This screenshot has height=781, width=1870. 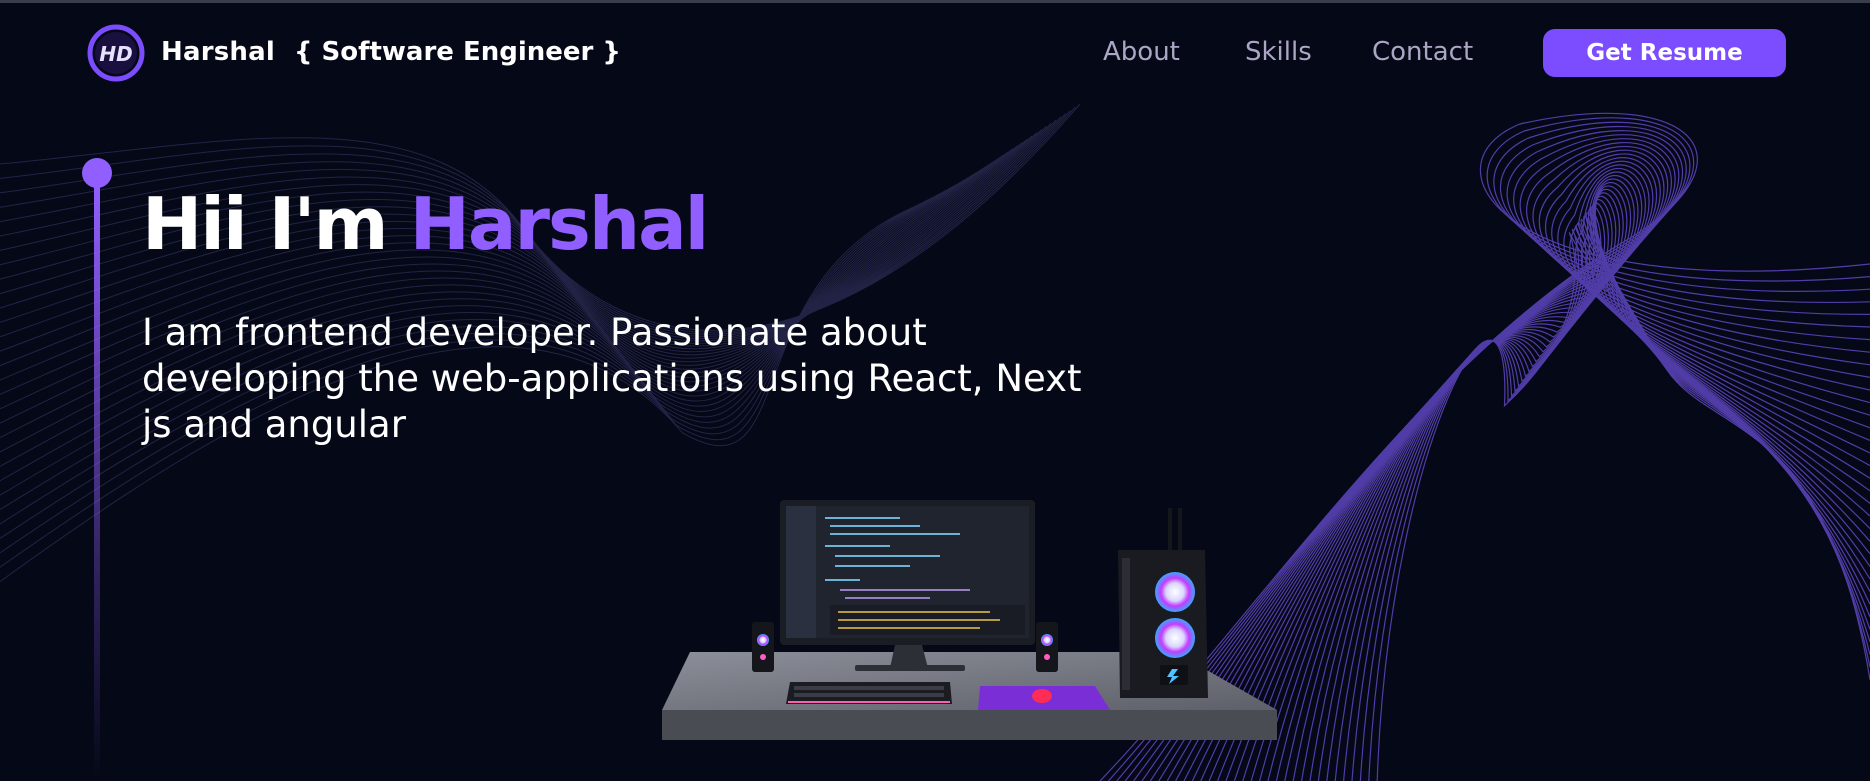 I want to click on monitor-stand, so click(x=909, y=656).